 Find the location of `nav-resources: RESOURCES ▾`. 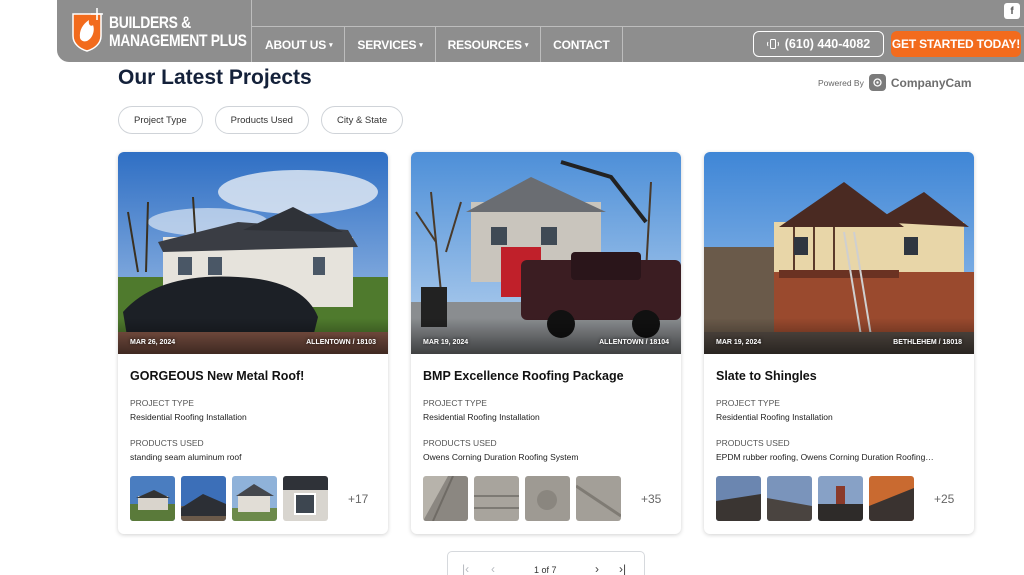

nav-resources: RESOURCES ▾ is located at coordinates (489, 44).